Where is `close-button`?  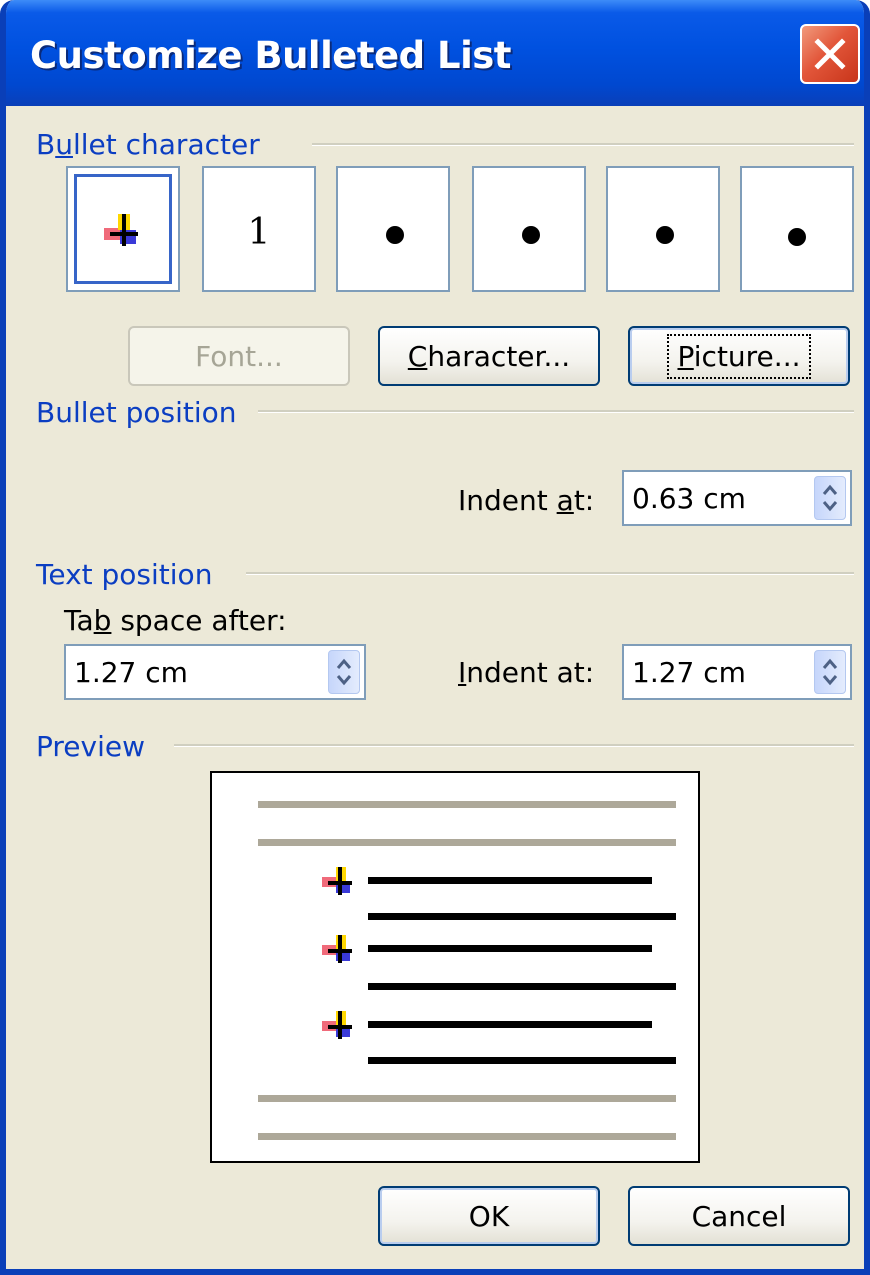 close-button is located at coordinates (830, 54).